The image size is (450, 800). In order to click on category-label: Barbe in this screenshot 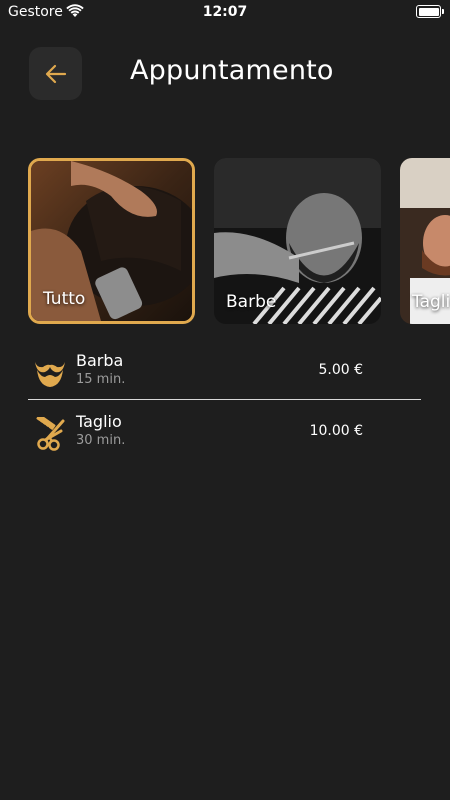, I will do `click(251, 302)`.